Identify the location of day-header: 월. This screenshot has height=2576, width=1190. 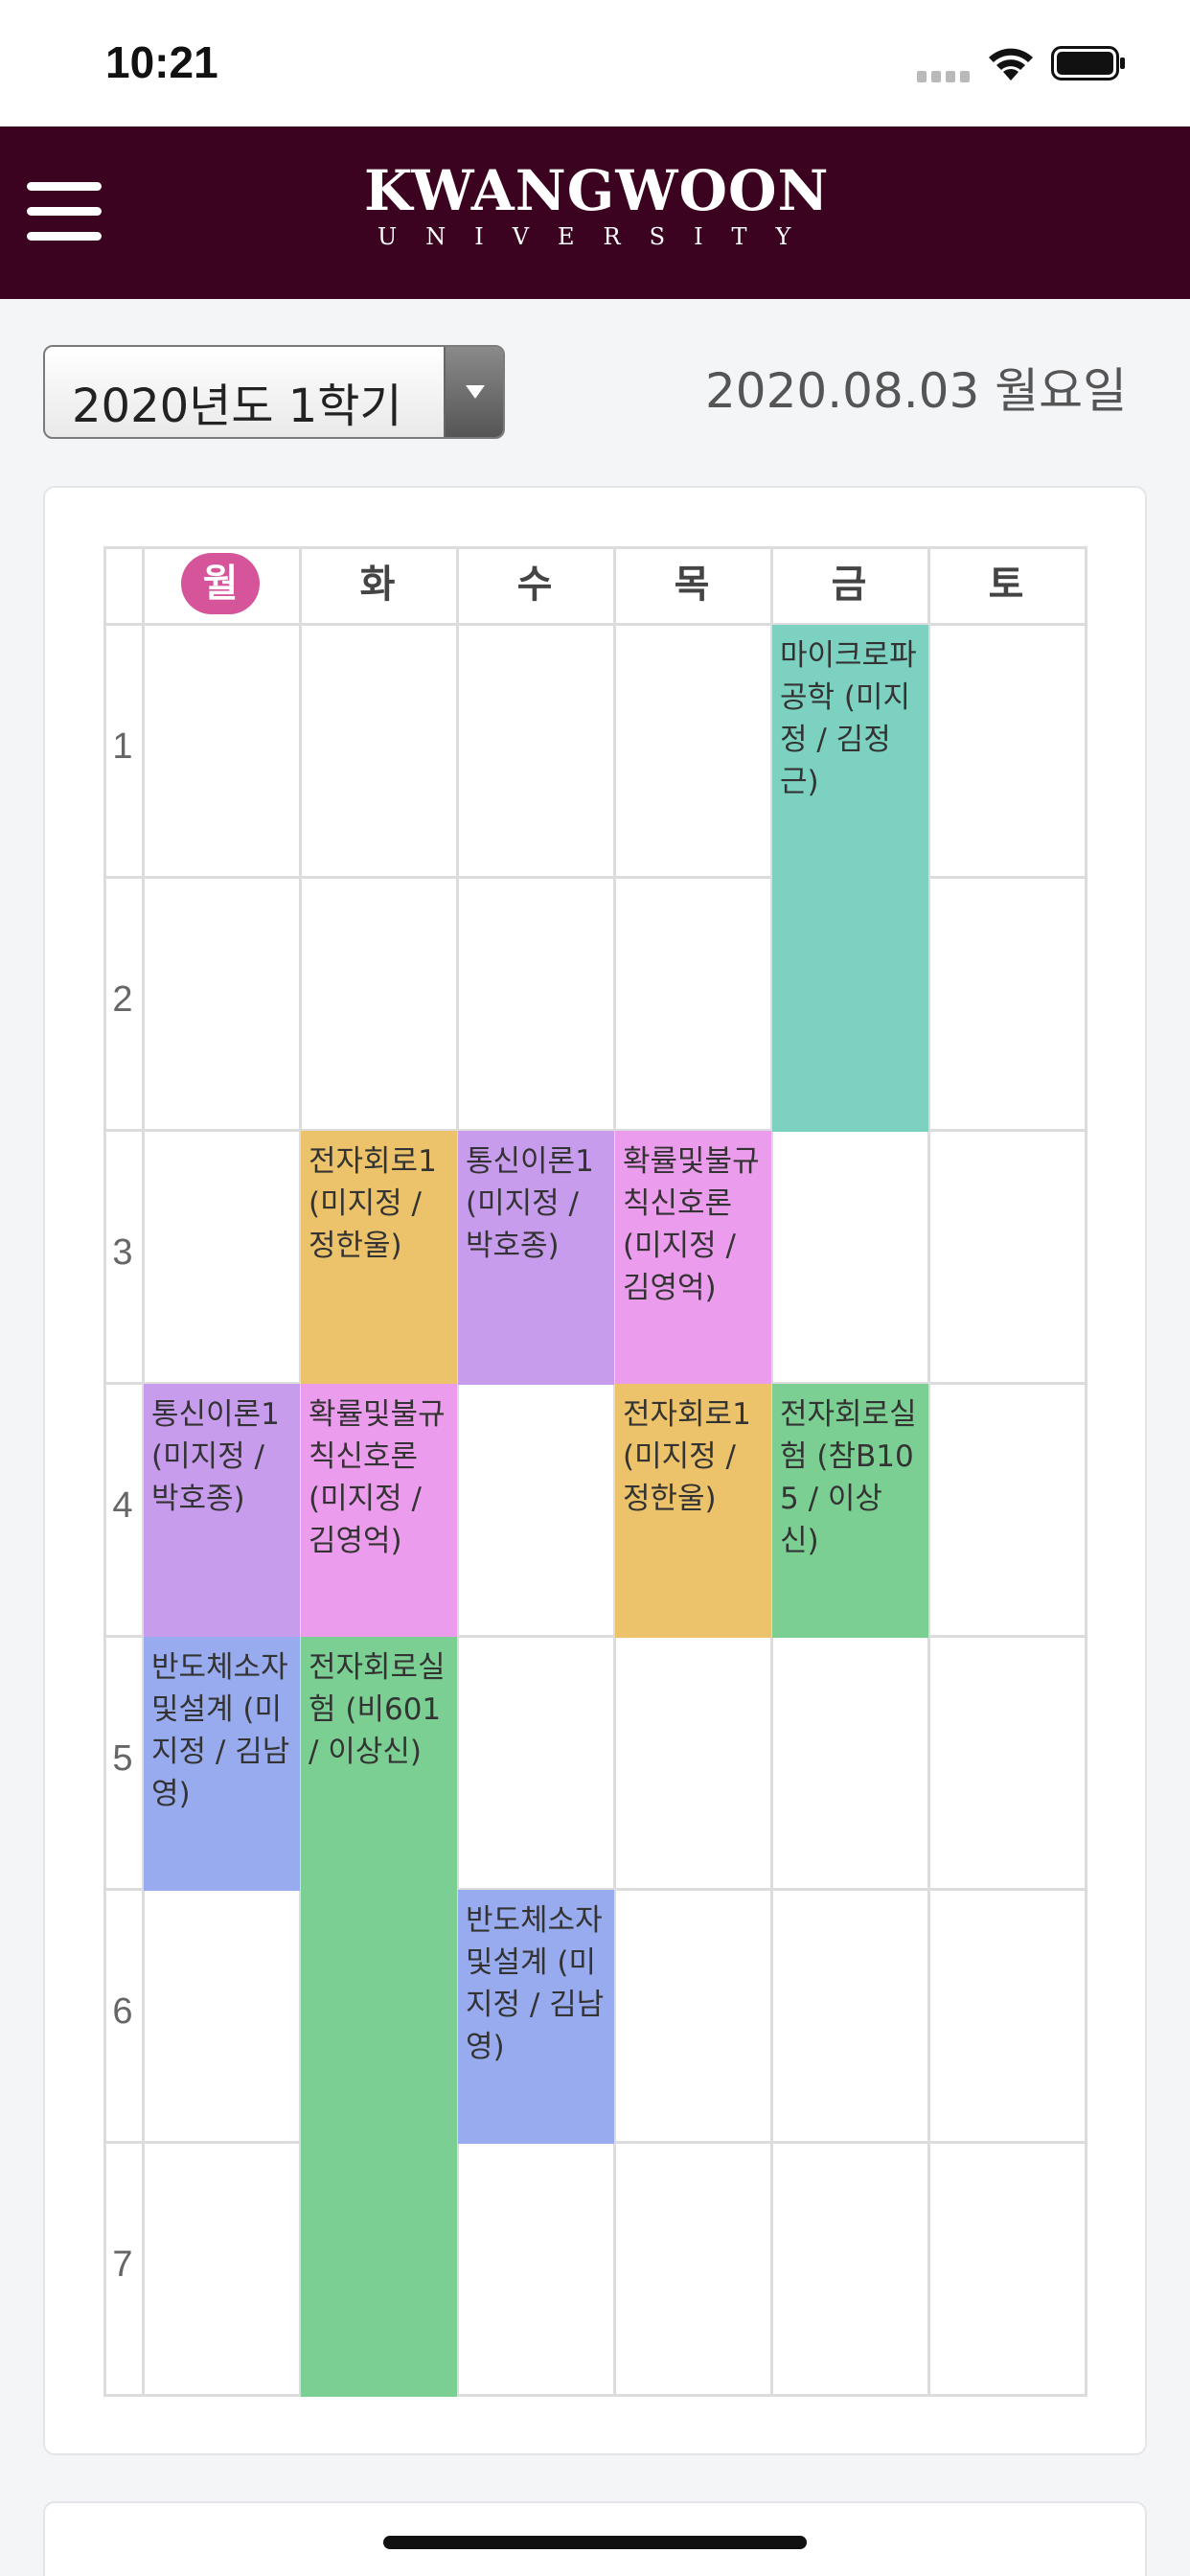
(221, 584).